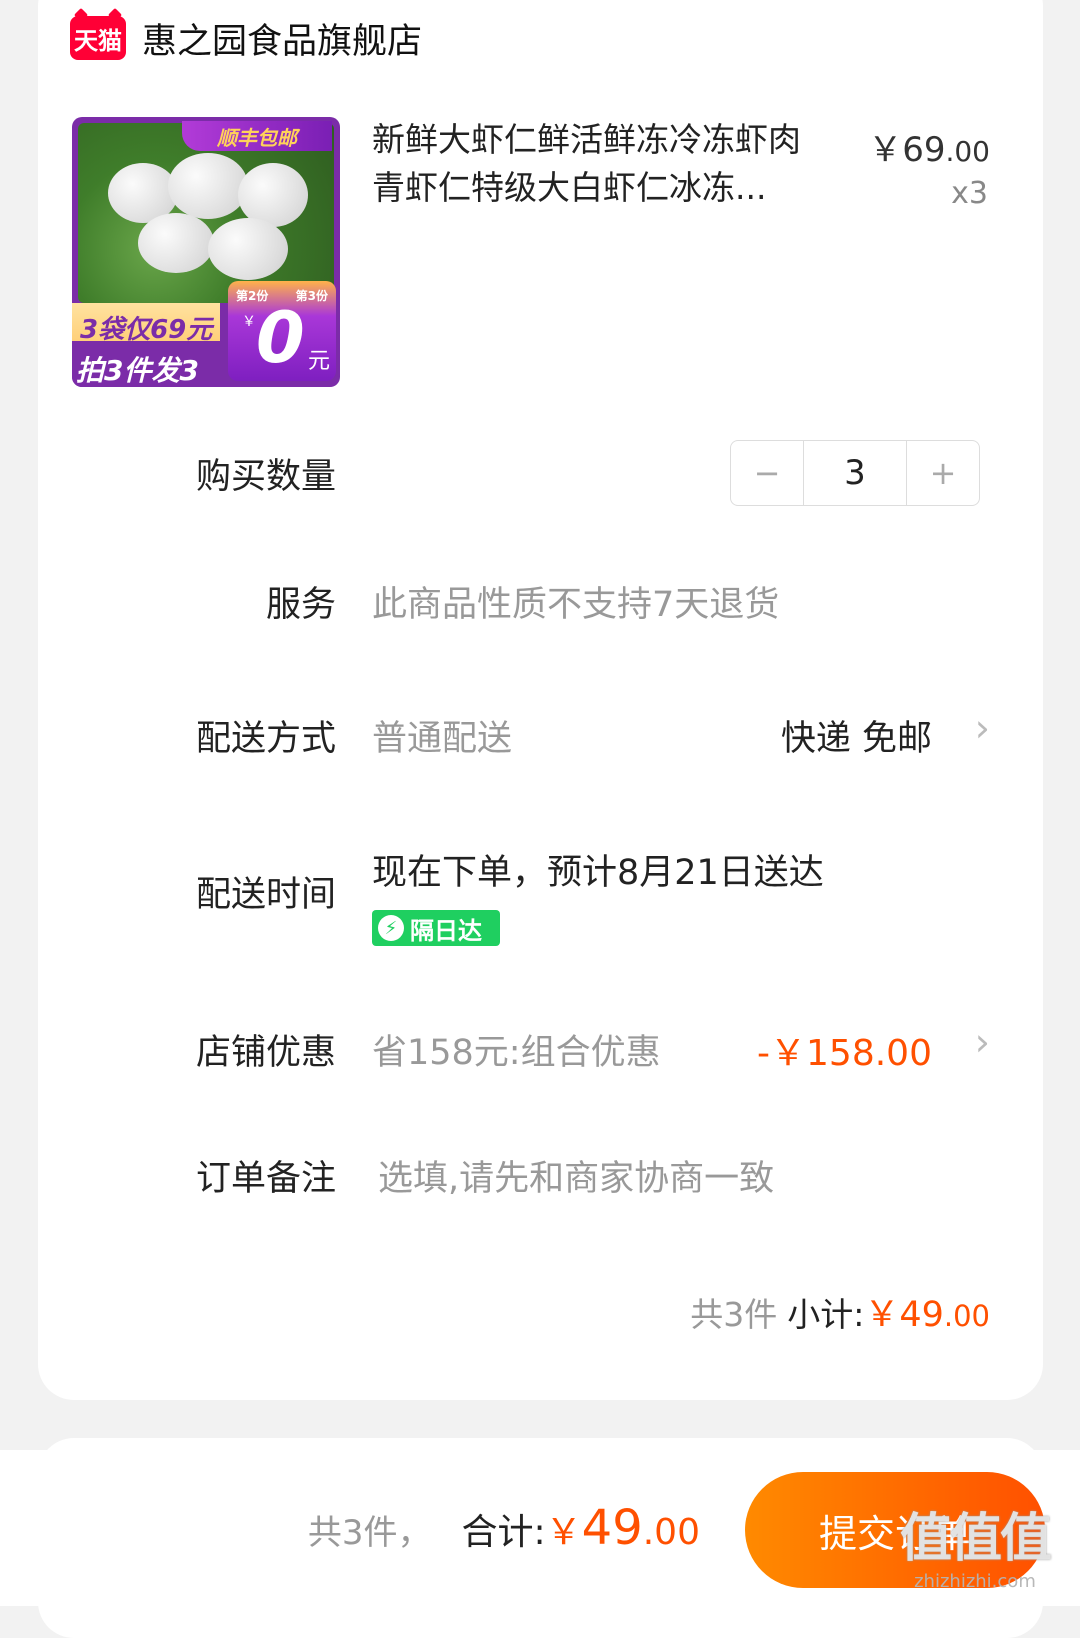 Image resolution: width=1080 pixels, height=1638 pixels. What do you see at coordinates (767, 473) in the screenshot?
I see `decrement-button: −` at bounding box center [767, 473].